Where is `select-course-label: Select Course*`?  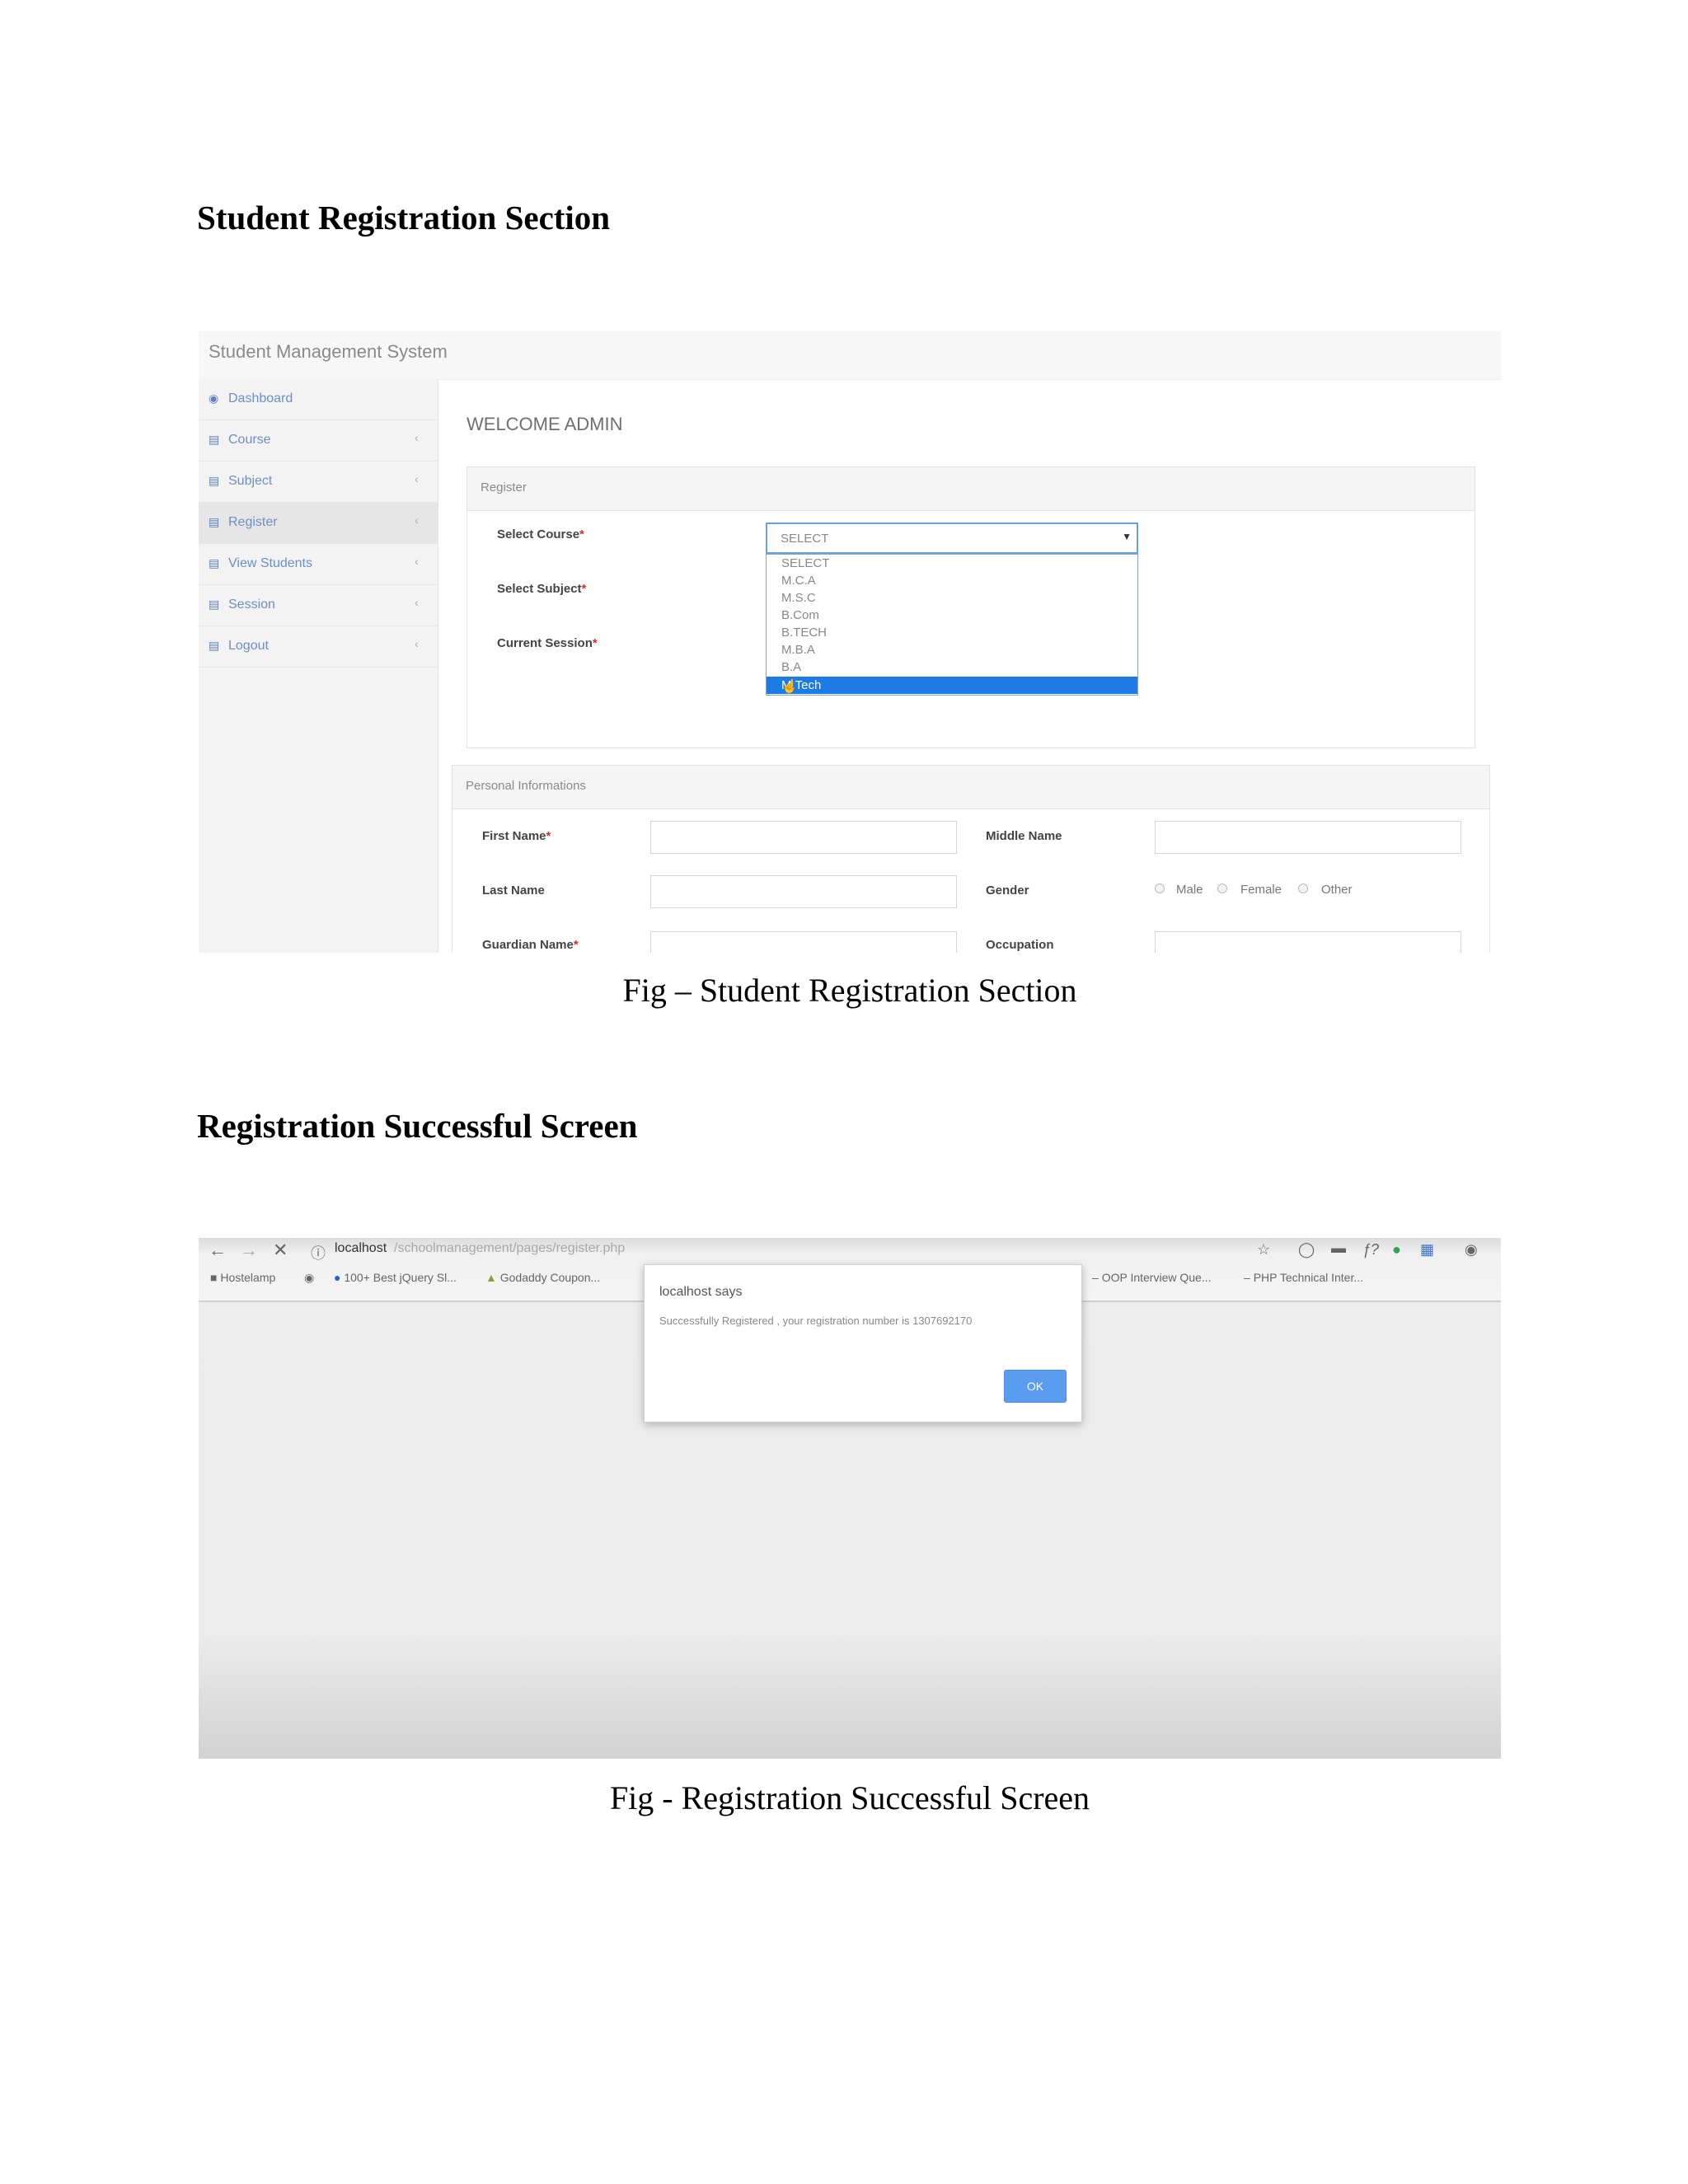 select-course-label: Select Course* is located at coordinates (541, 534).